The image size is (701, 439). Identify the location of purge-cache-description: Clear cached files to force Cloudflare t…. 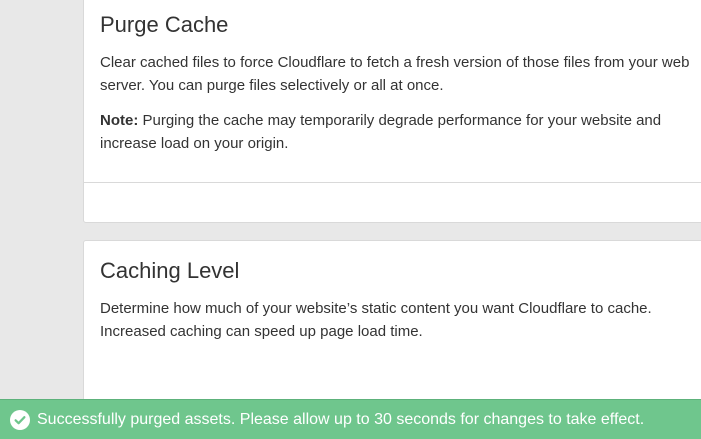
(395, 74).